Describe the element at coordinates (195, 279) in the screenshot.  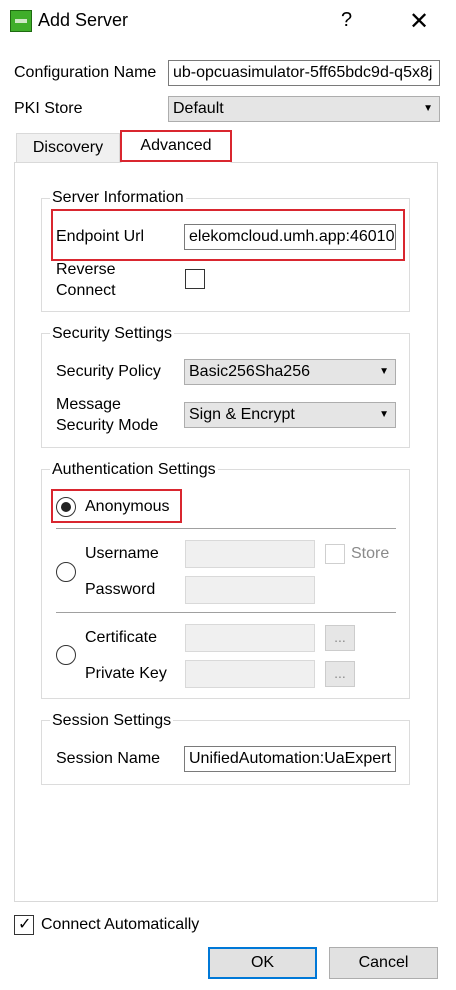
I see `reverse-connect-checkbox` at that location.